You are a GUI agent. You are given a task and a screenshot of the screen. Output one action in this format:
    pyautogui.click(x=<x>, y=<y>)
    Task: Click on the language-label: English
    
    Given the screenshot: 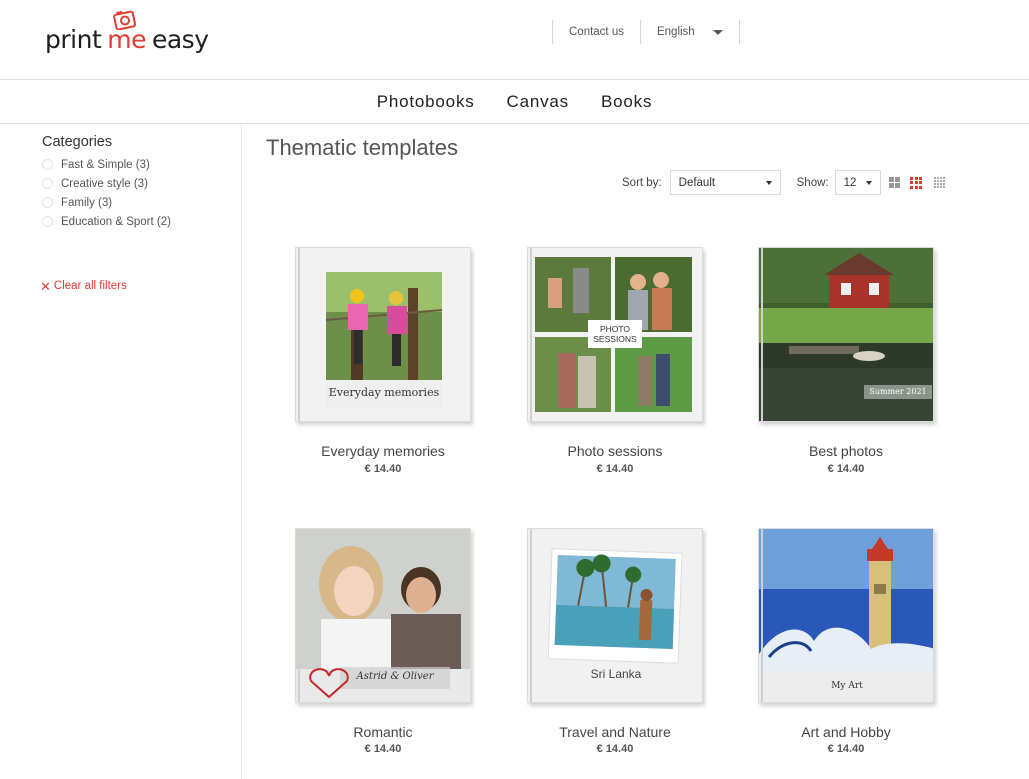 What is the action you would take?
    pyautogui.click(x=675, y=32)
    